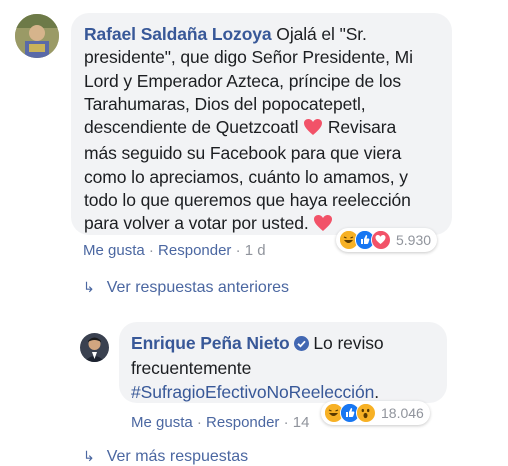 Image resolution: width=508 pixels, height=466 pixels. What do you see at coordinates (165, 457) in the screenshot?
I see `view-more-replies: ↳ Ver más respuestas` at bounding box center [165, 457].